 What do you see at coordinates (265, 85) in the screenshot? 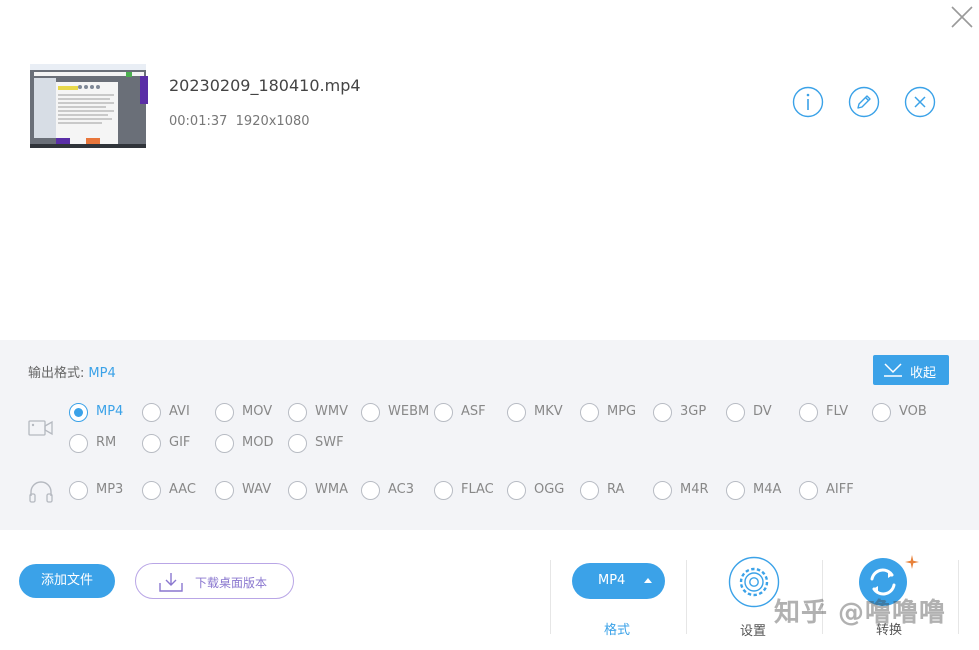
I see `file-name: 20230209_180410.mp4` at bounding box center [265, 85].